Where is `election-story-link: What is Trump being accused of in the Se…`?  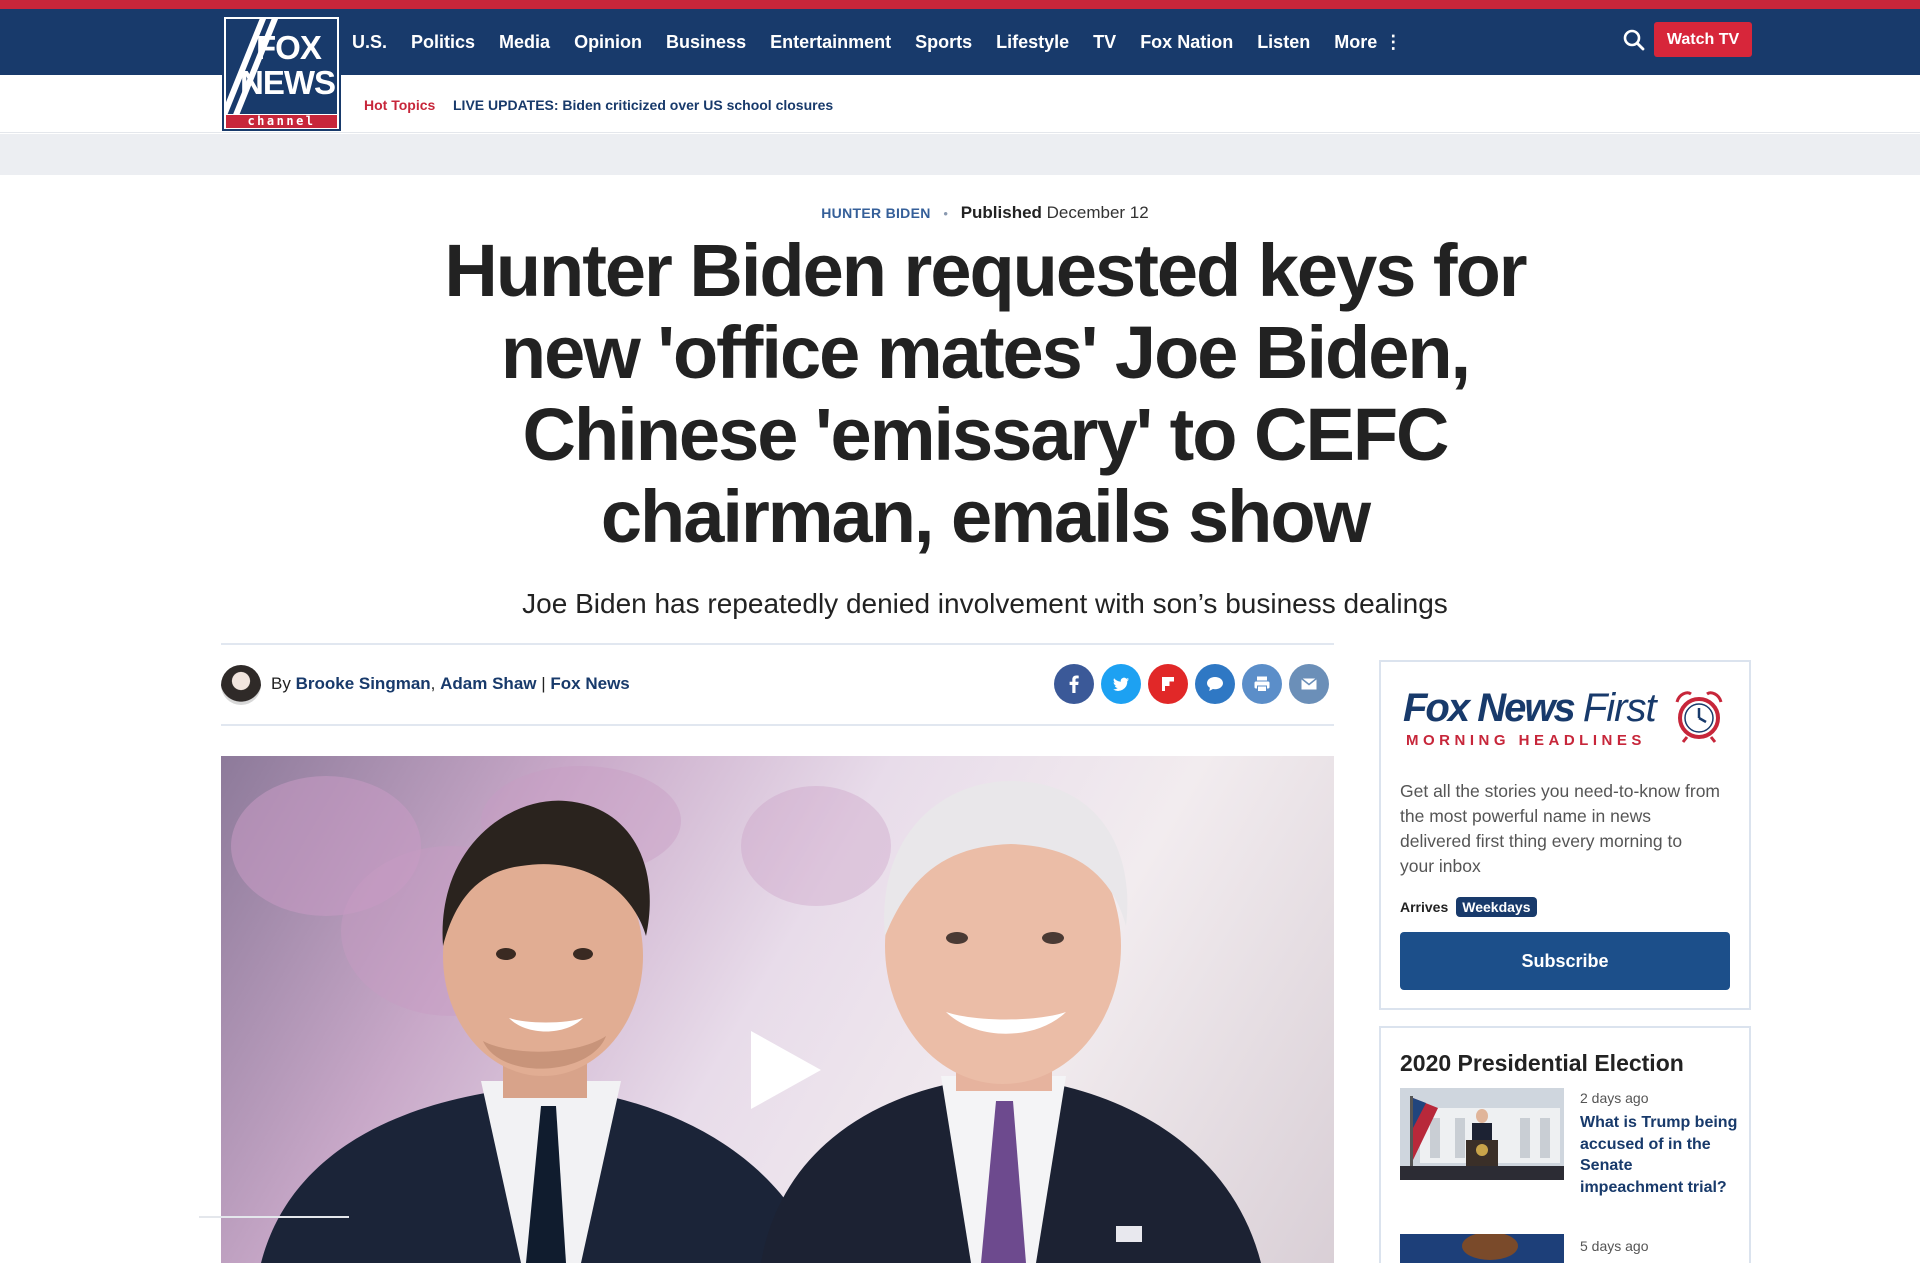
election-story-link: What is Trump being accused of in the Se… is located at coordinates (1660, 1155).